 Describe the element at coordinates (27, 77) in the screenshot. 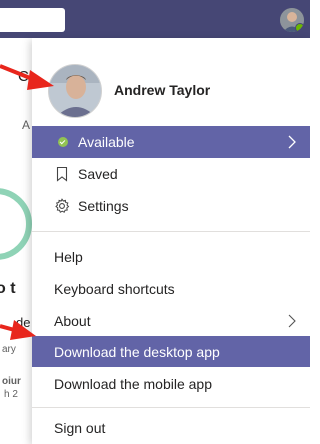

I see `annotation-arrow-profile-icon` at that location.